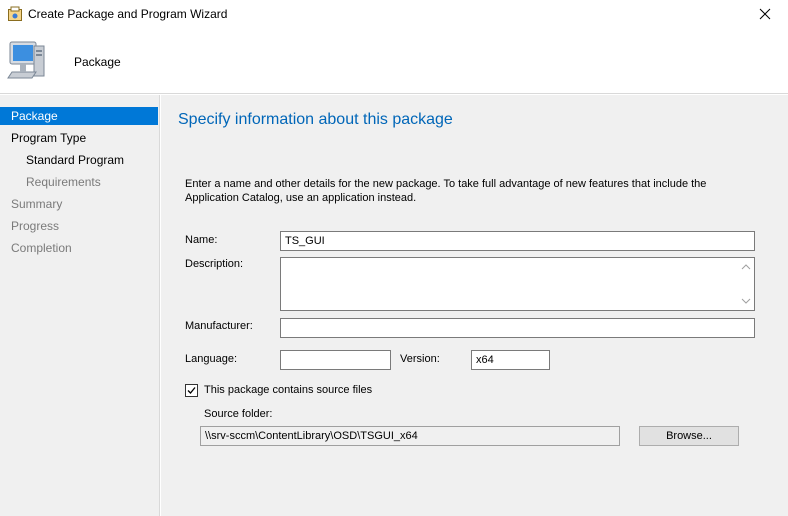 The height and width of the screenshot is (516, 788). What do you see at coordinates (79, 182) in the screenshot?
I see `step-requirements: Requirements` at bounding box center [79, 182].